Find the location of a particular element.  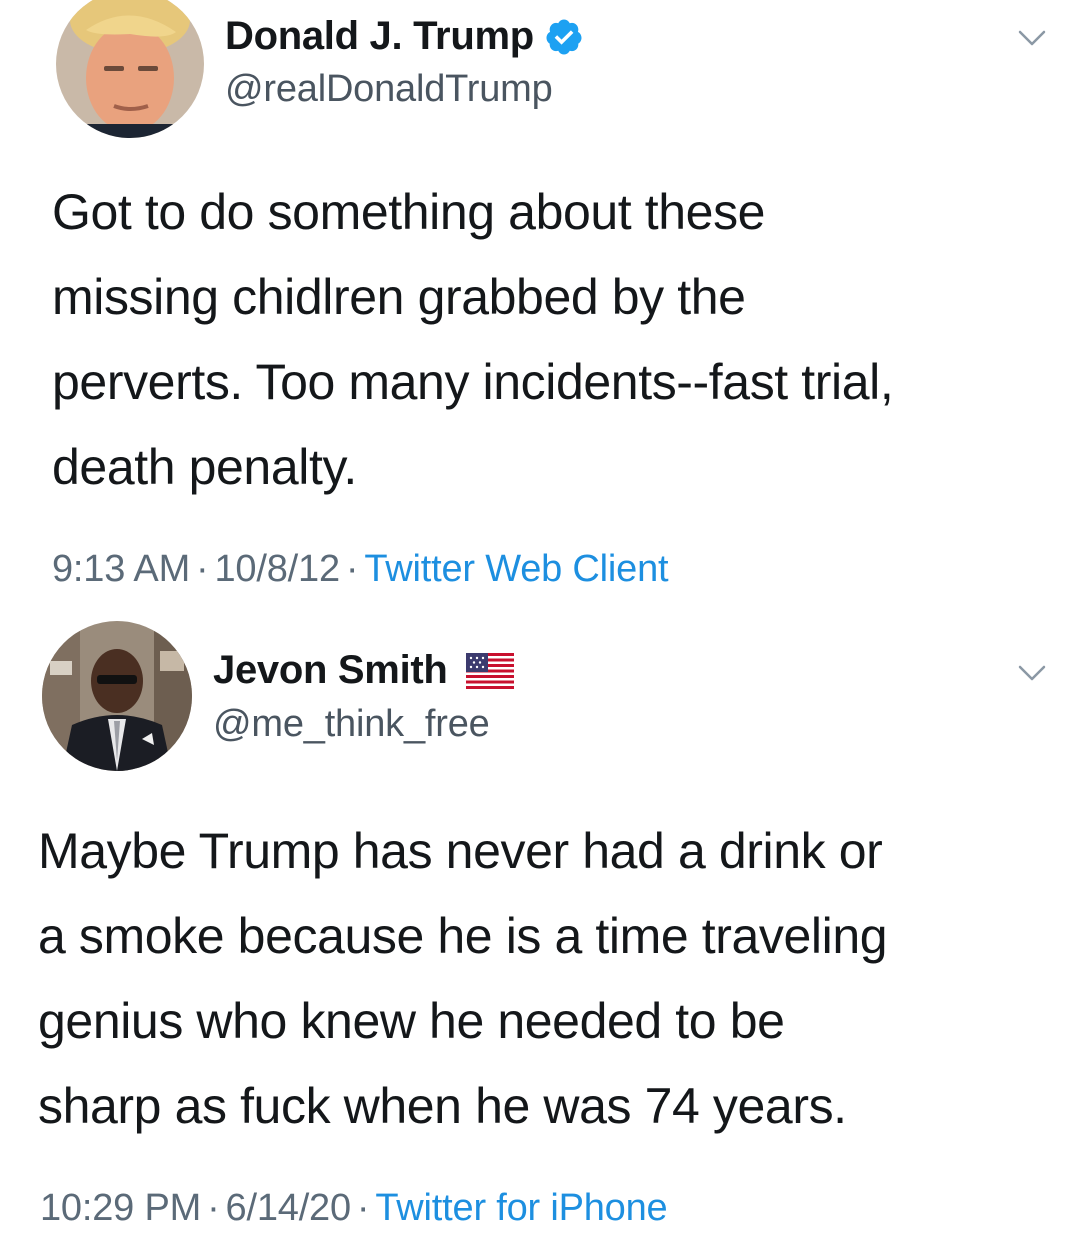

author-name-row: Jevon Smith is located at coordinates (363, 670).